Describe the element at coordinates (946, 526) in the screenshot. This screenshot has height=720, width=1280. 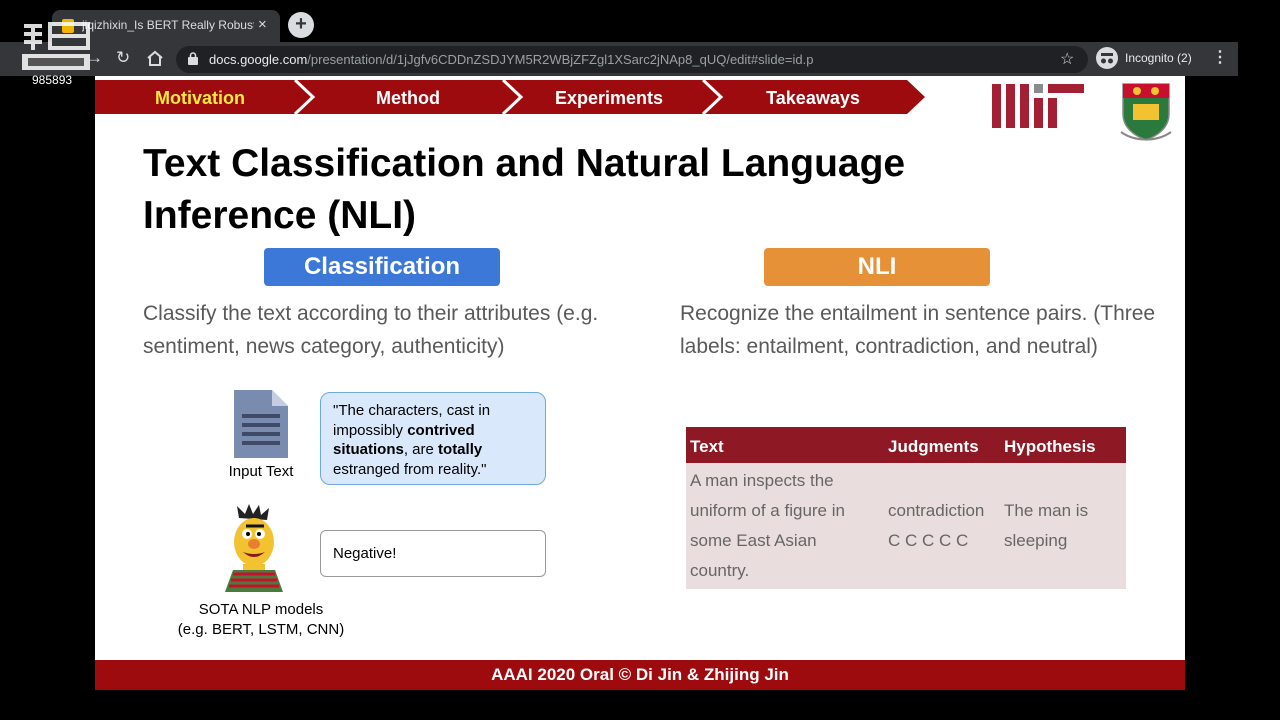
I see `cell-judgments: contradiction C C C C C` at that location.